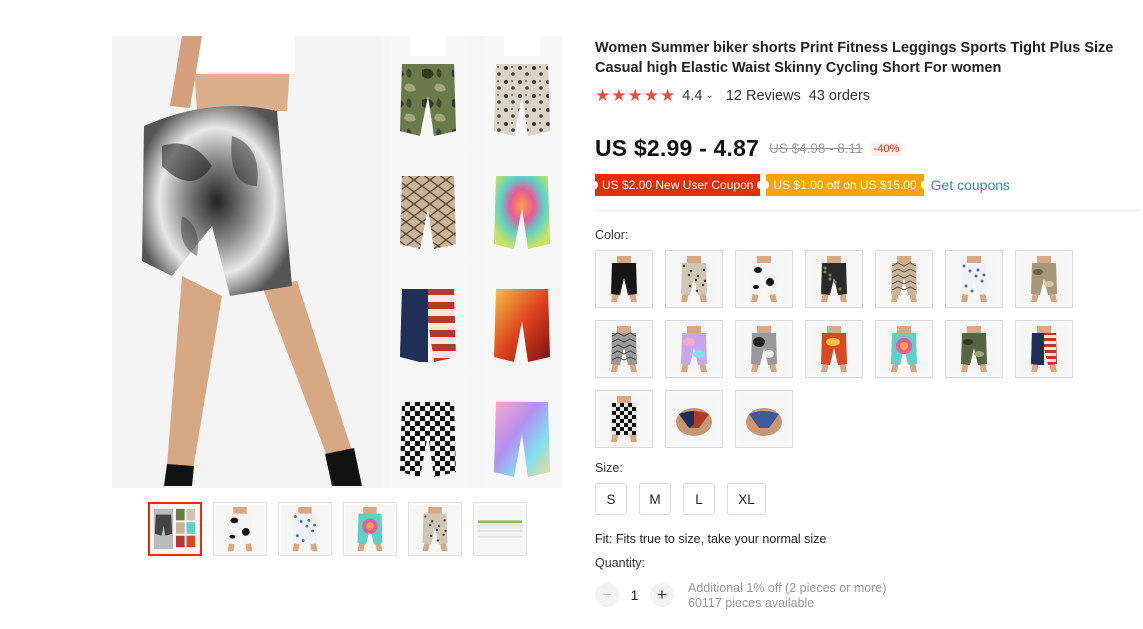  I want to click on quantity-label: Quantity:, so click(620, 563).